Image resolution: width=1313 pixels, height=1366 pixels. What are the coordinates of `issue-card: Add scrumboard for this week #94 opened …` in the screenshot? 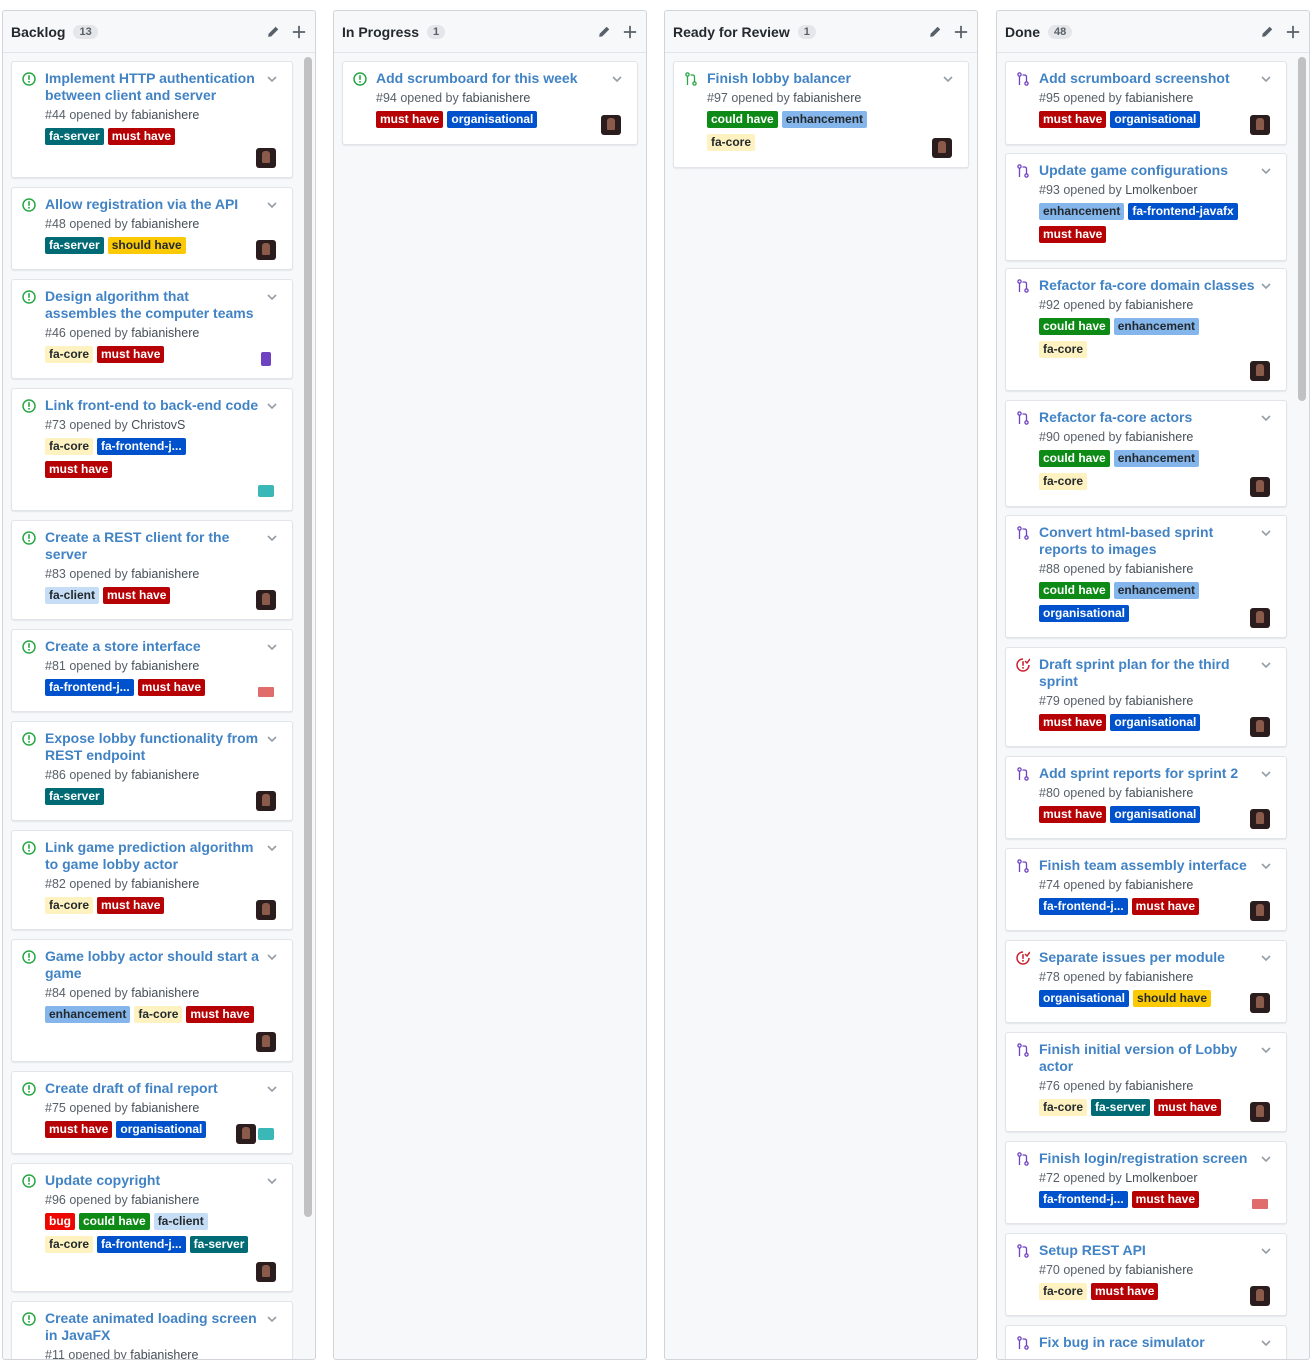 It's located at (490, 103).